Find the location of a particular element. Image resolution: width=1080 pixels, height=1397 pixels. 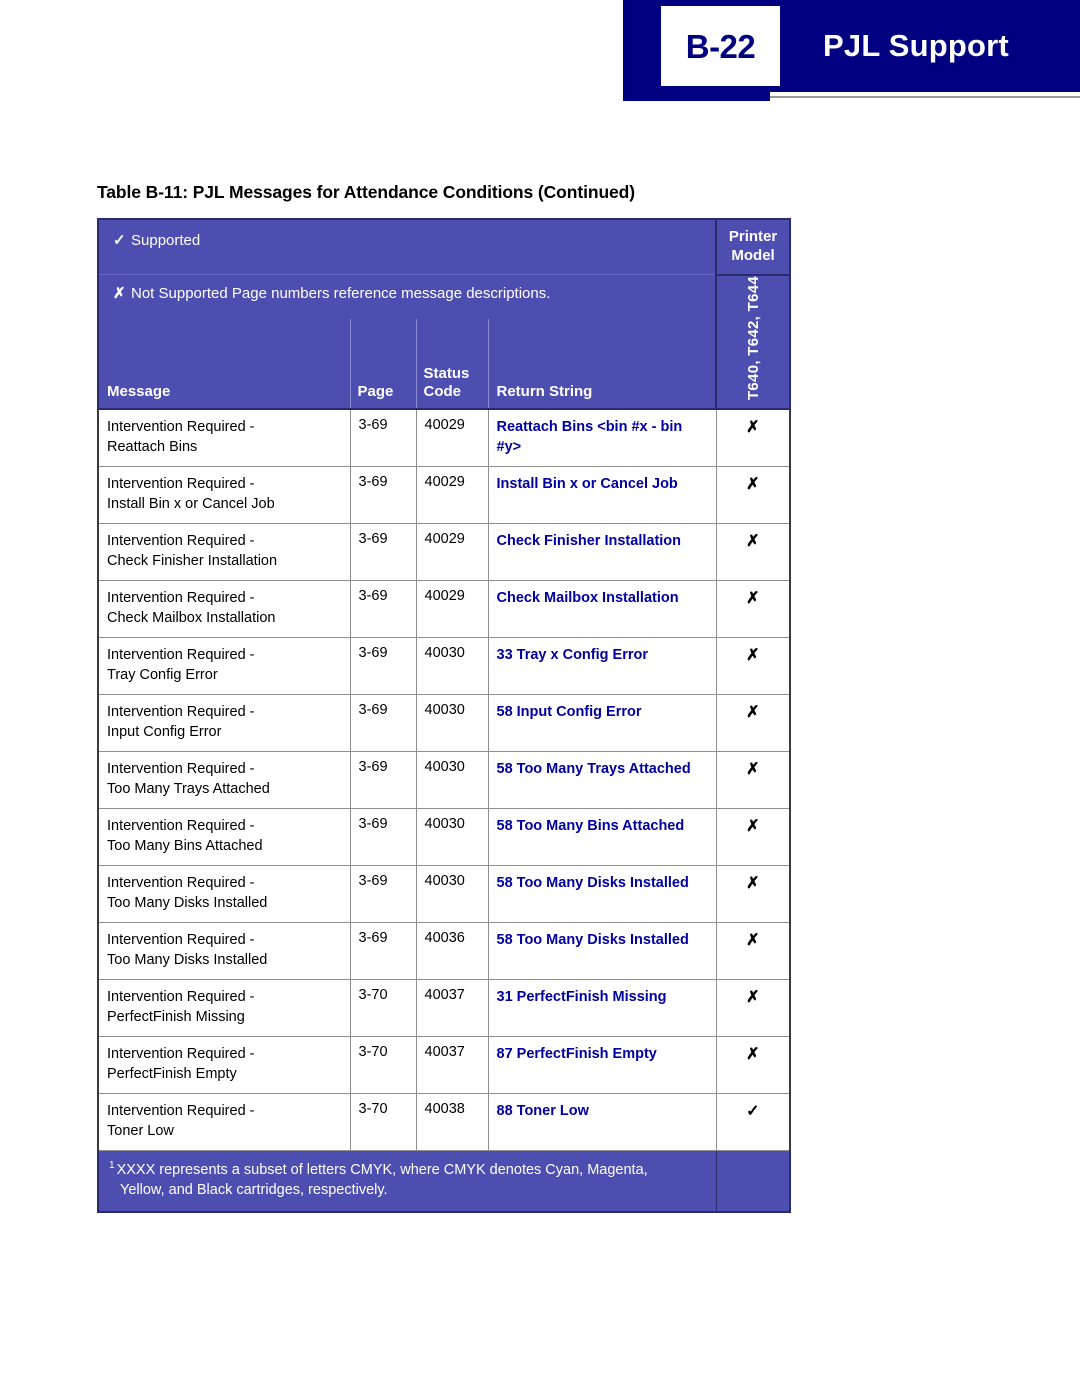

cell-return-string: Check Mailbox Installation is located at coordinates (602, 609).